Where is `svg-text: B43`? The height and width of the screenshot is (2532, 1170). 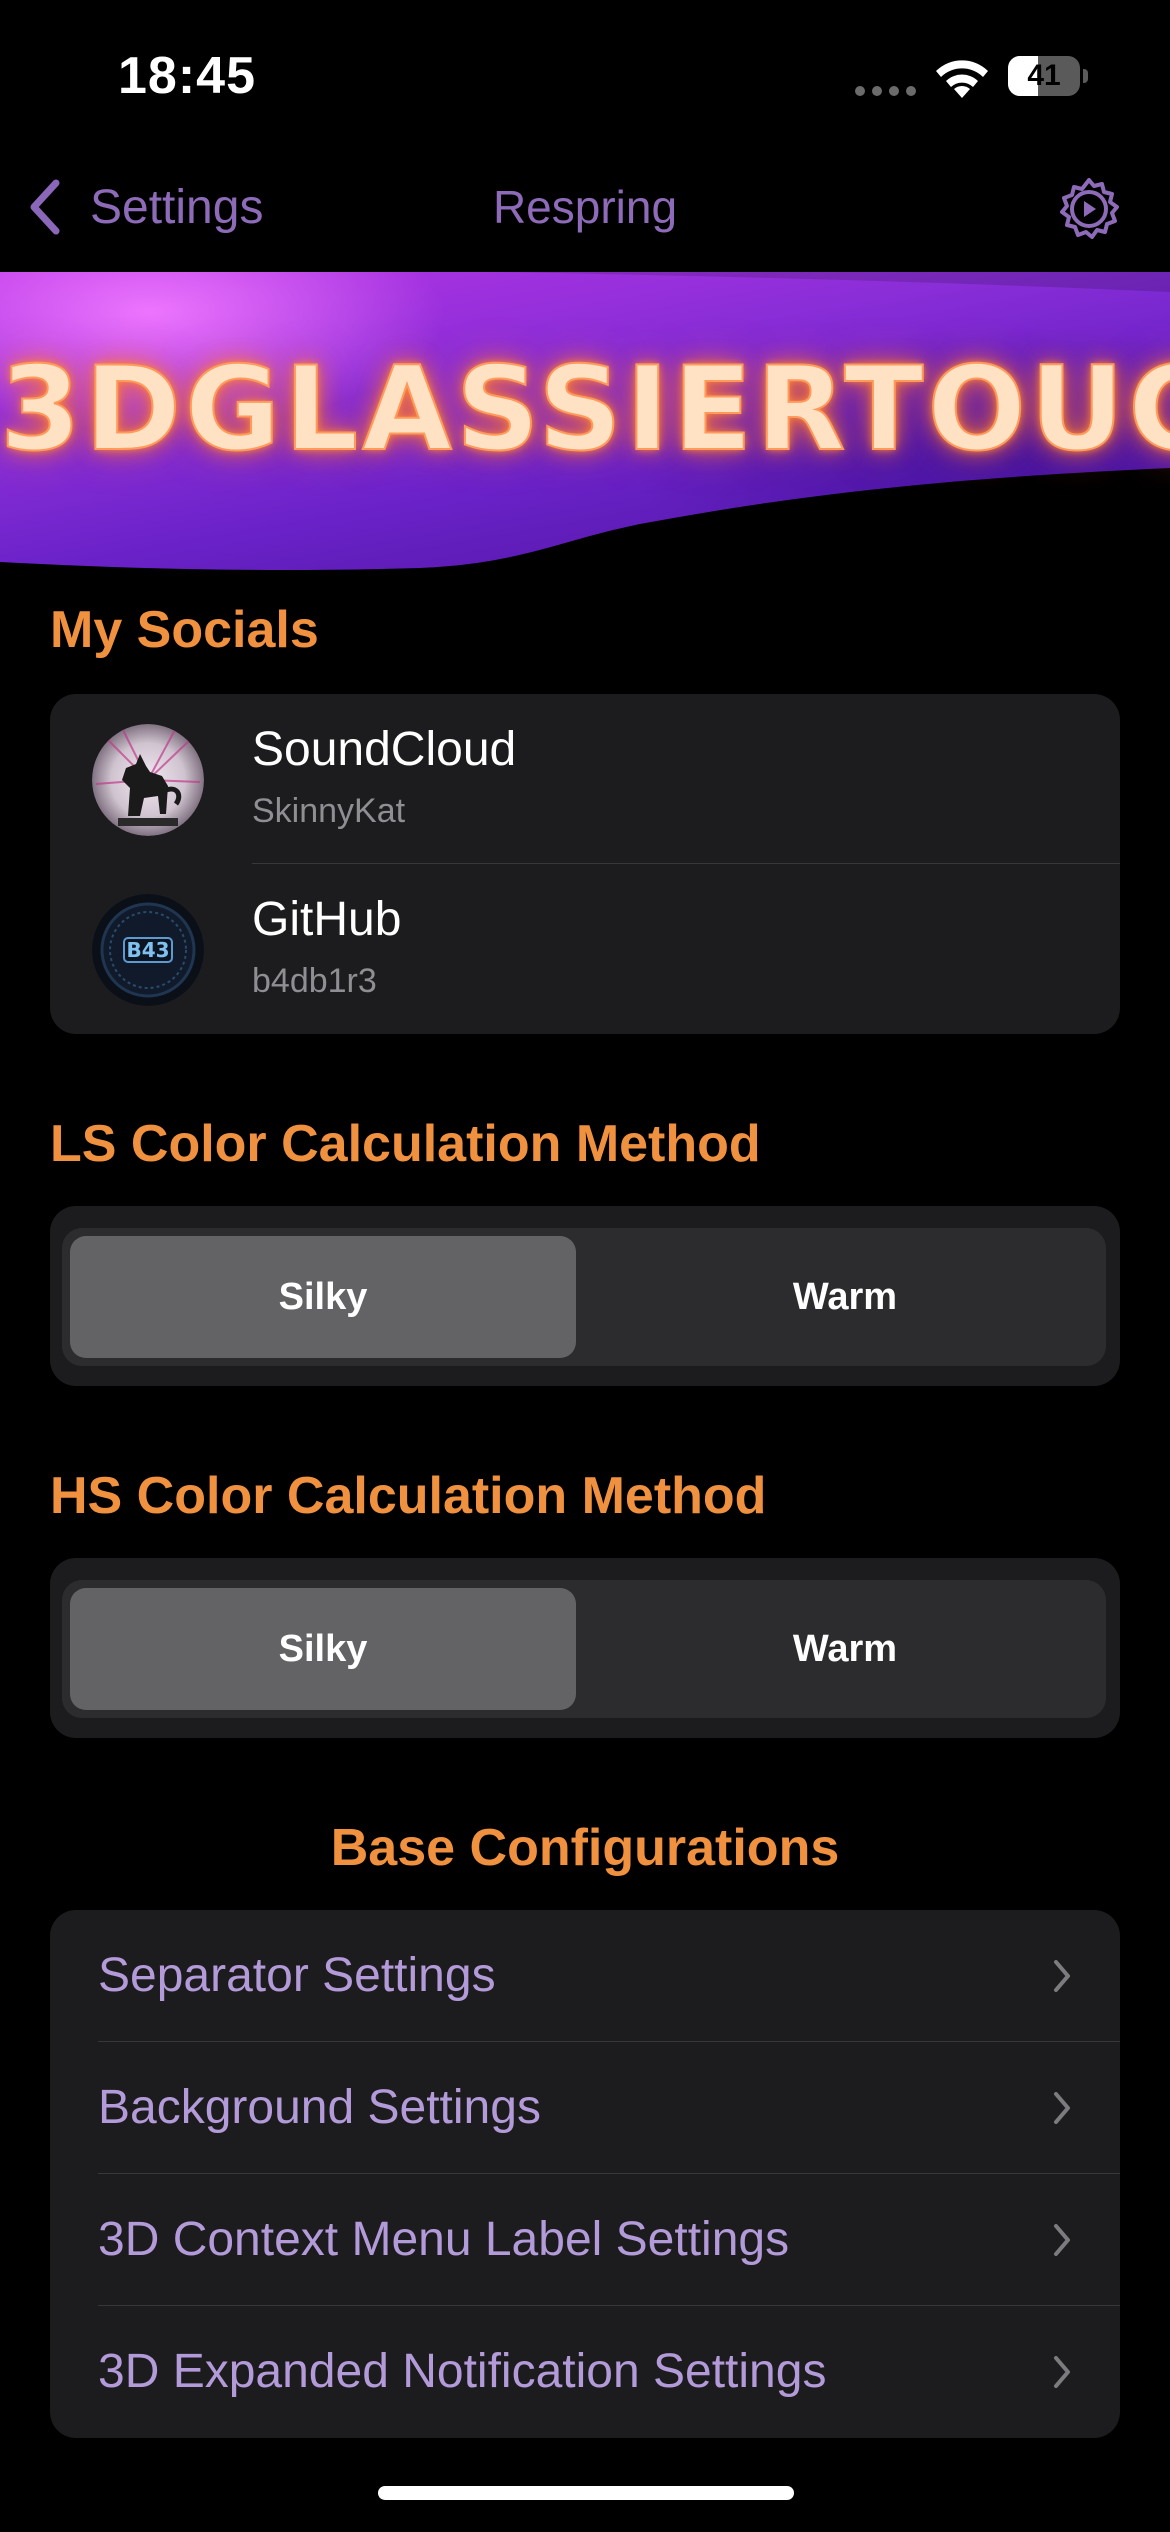 svg-text: B43 is located at coordinates (147, 950).